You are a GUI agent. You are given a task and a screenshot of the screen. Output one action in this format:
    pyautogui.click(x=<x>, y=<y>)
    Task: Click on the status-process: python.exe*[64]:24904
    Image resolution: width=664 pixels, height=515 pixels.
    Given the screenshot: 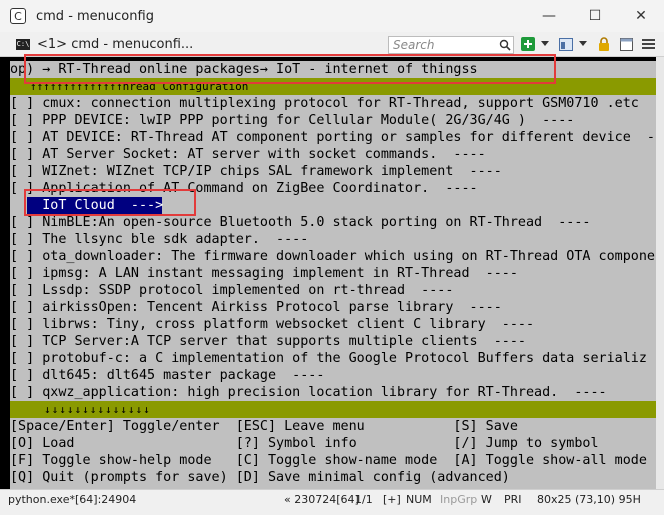 What is the action you would take?
    pyautogui.click(x=72, y=499)
    